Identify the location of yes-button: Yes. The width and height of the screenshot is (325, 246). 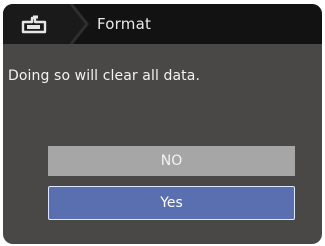
(171, 203).